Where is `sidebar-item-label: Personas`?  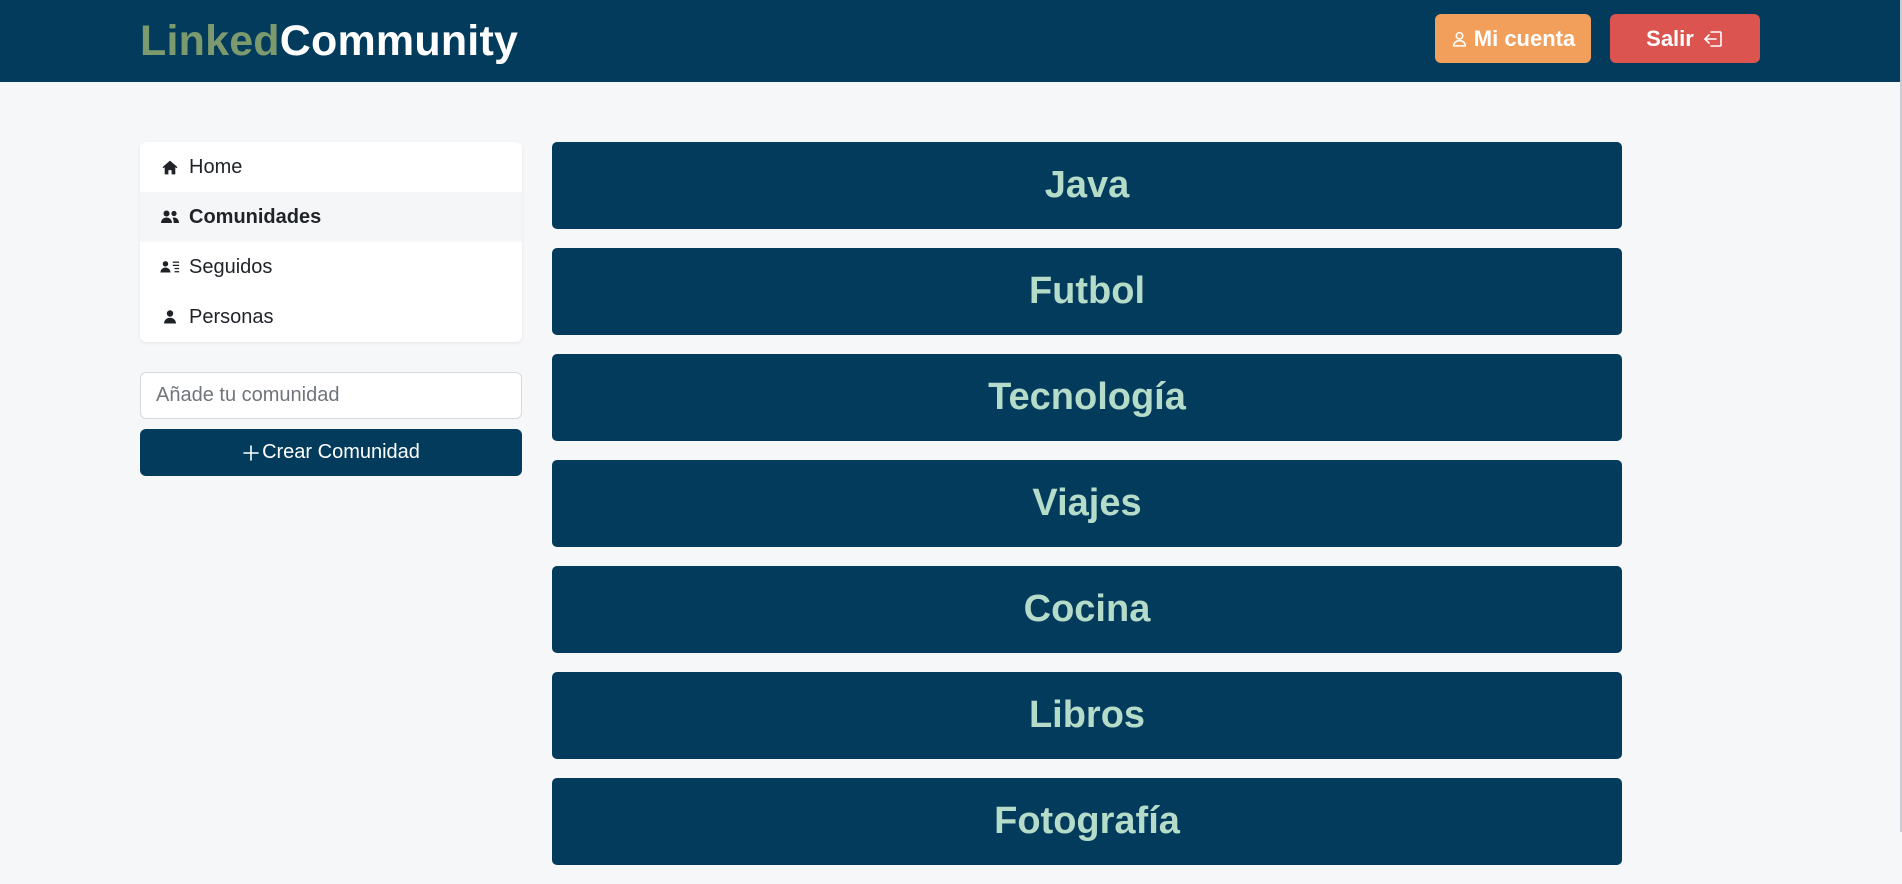 sidebar-item-label: Personas is located at coordinates (231, 316).